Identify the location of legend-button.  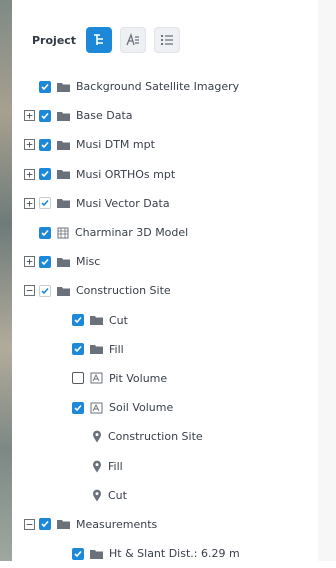
(133, 40).